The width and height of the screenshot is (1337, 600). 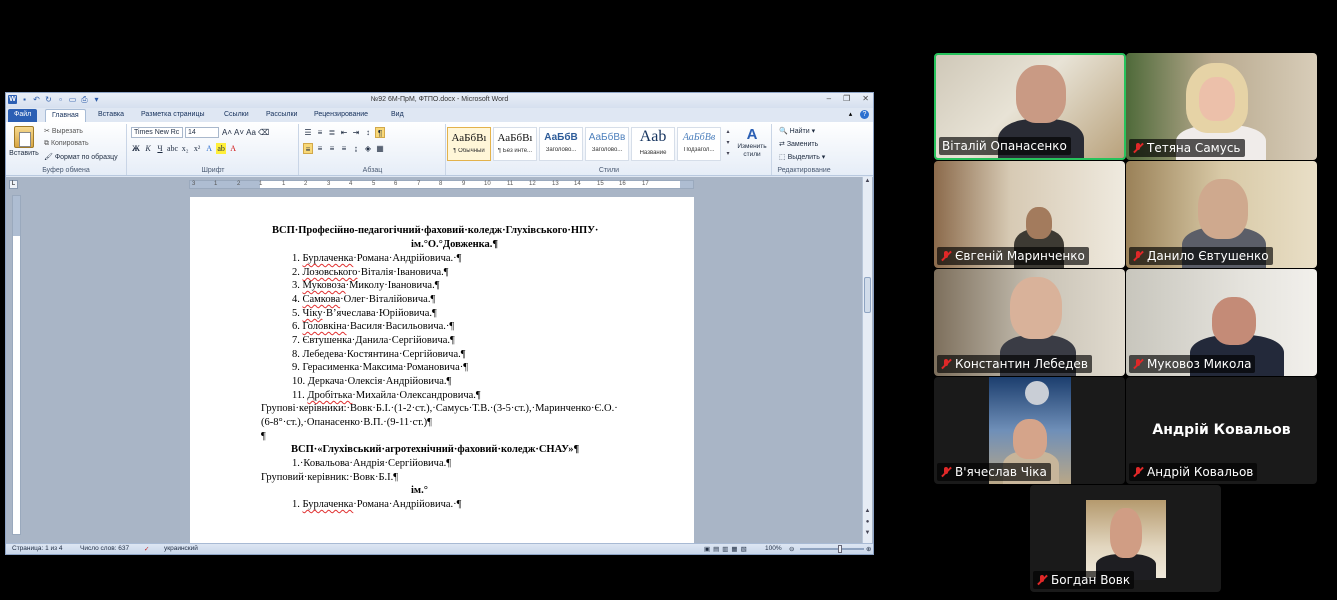 I want to click on style-title: Aab Название, so click(x=653, y=144).